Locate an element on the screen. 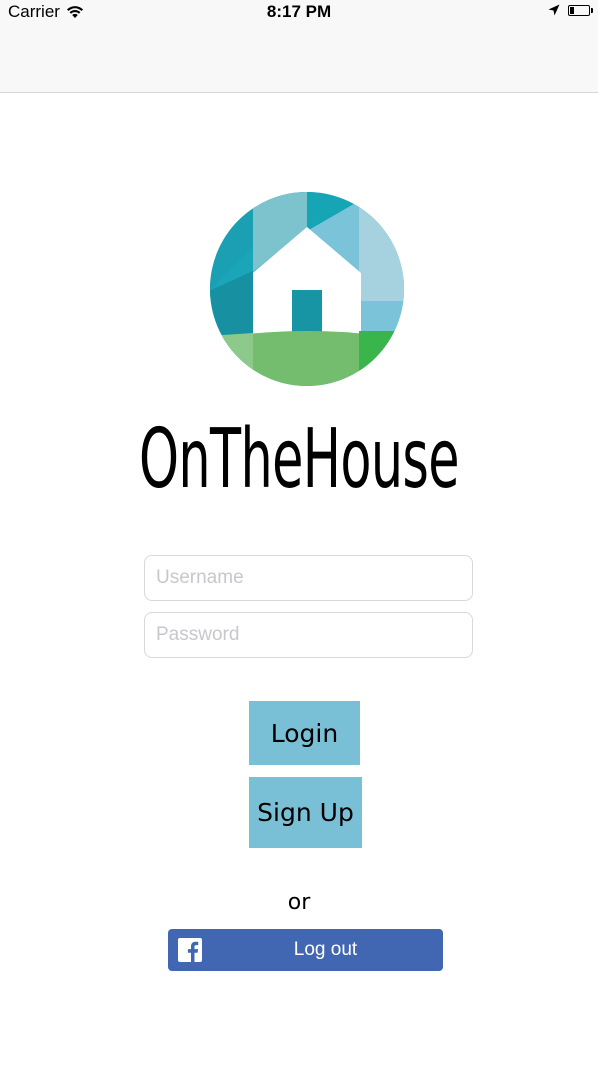 Image resolution: width=598 pixels, height=1068 pixels. status-time: 8:17 PM is located at coordinates (299, 11).